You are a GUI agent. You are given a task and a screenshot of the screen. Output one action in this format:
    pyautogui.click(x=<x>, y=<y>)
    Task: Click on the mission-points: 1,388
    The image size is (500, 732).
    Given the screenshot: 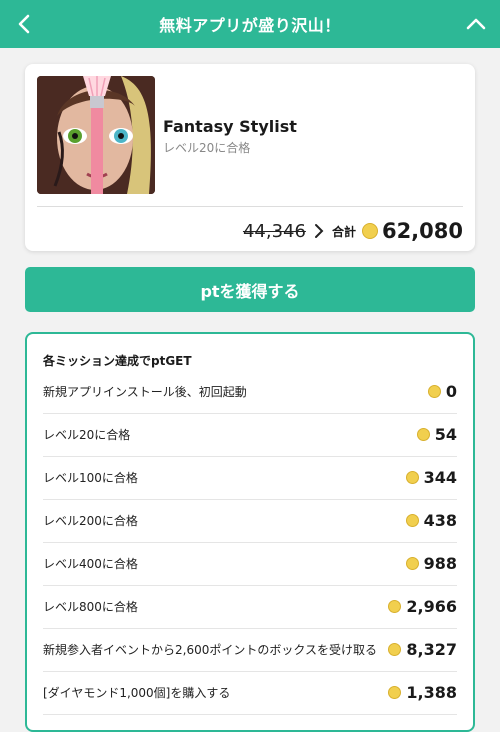 What is the action you would take?
    pyautogui.click(x=422, y=692)
    